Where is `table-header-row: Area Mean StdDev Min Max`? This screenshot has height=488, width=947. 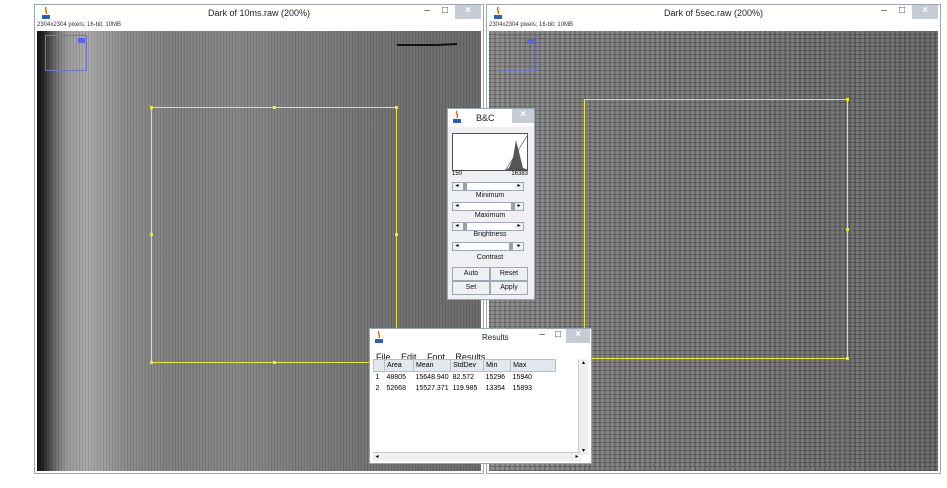
table-header-row: Area Mean StdDev Min Max is located at coordinates (465, 365).